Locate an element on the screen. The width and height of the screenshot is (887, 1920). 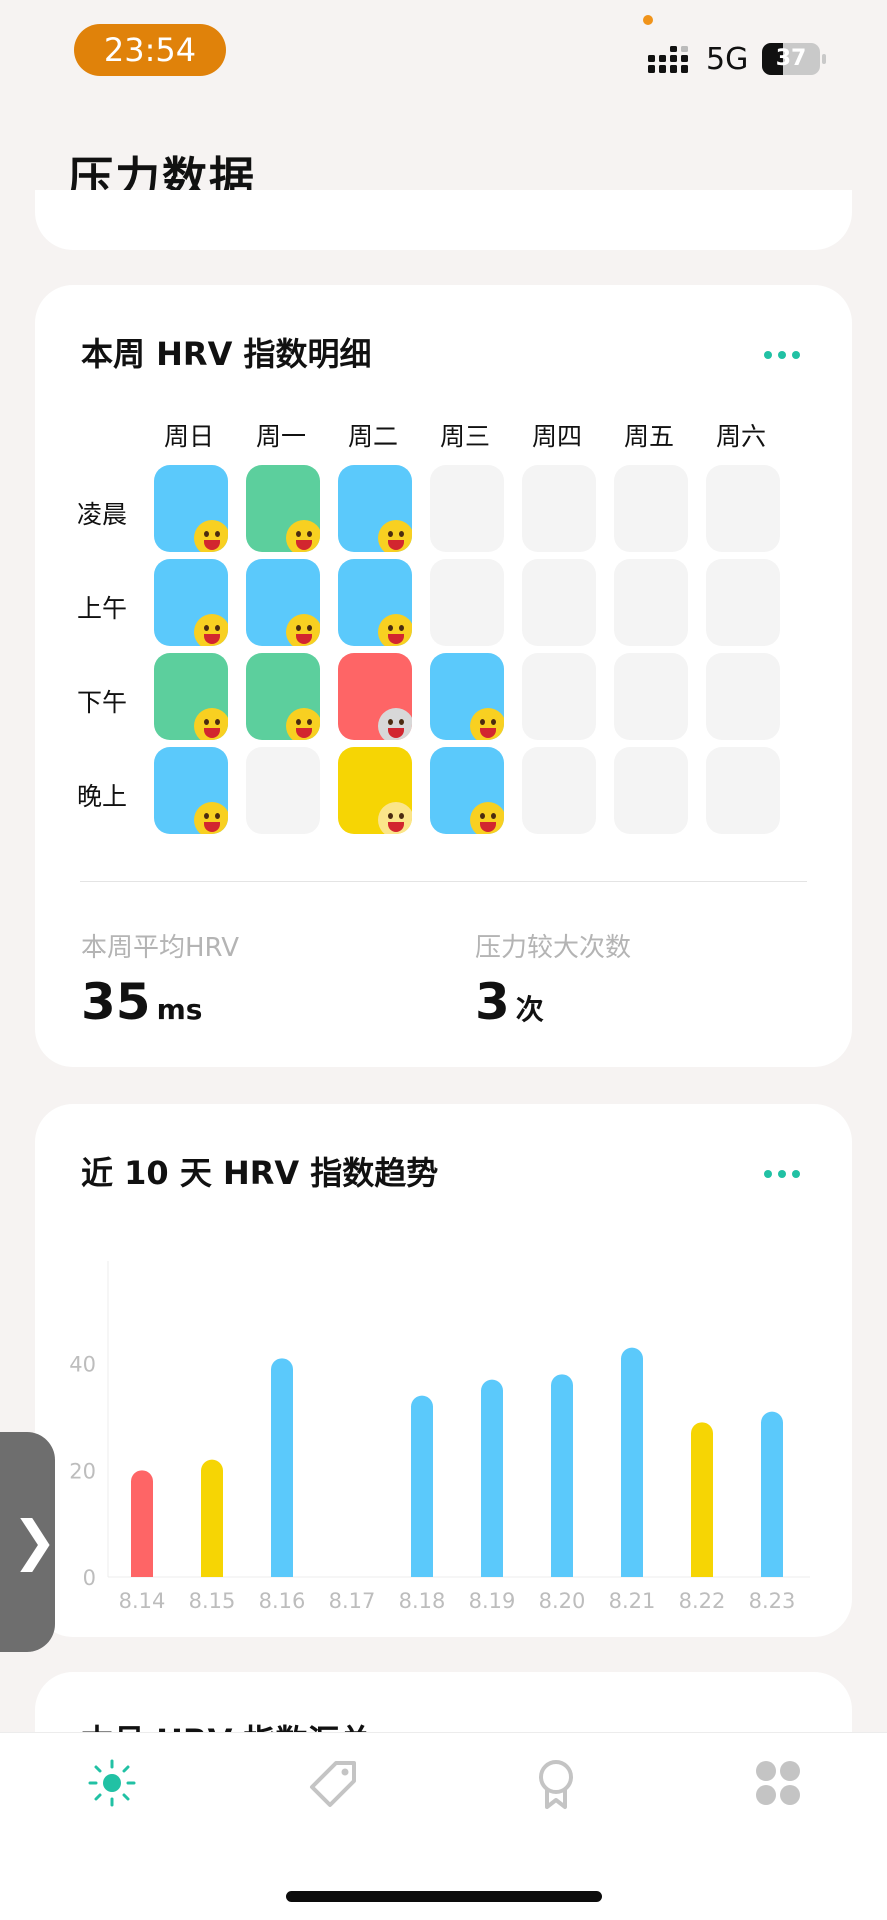
tag-icon is located at coordinates (333, 1784).